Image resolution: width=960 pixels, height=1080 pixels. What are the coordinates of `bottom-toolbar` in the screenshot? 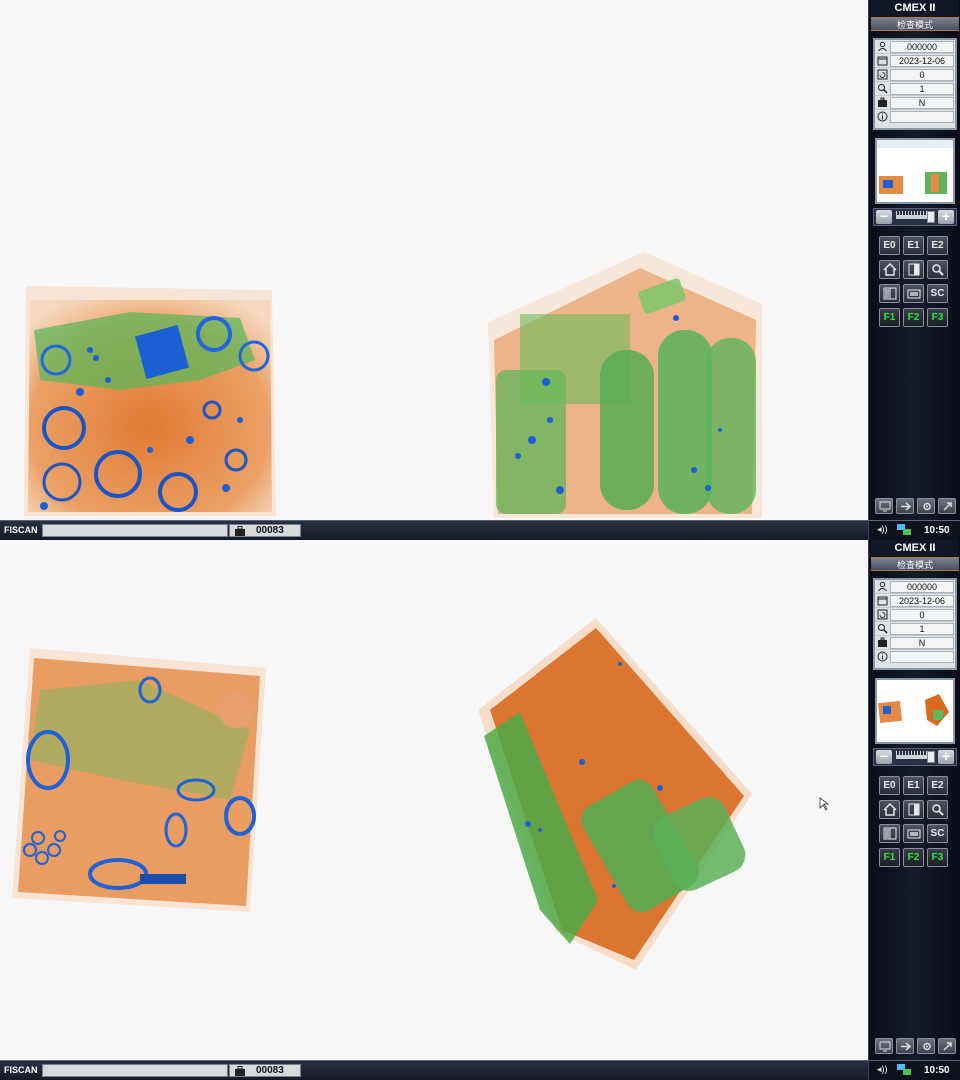 It's located at (916, 507).